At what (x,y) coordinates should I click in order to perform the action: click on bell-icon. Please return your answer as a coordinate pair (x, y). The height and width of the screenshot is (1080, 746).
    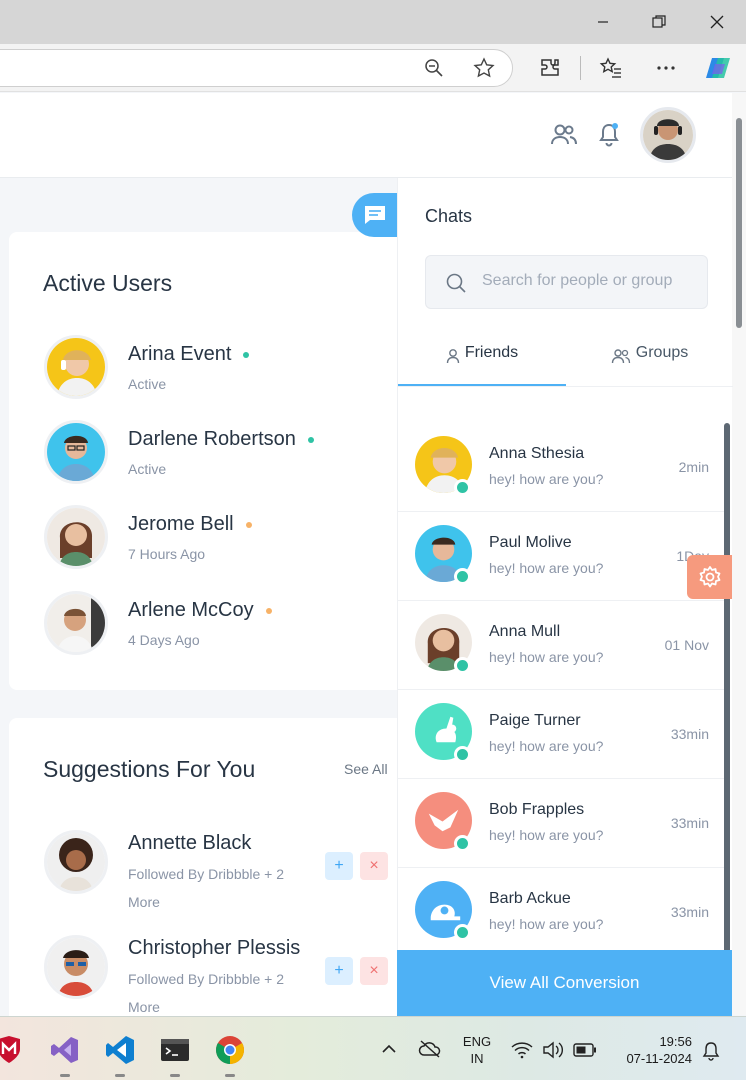
    Looking at the image, I should click on (609, 137).